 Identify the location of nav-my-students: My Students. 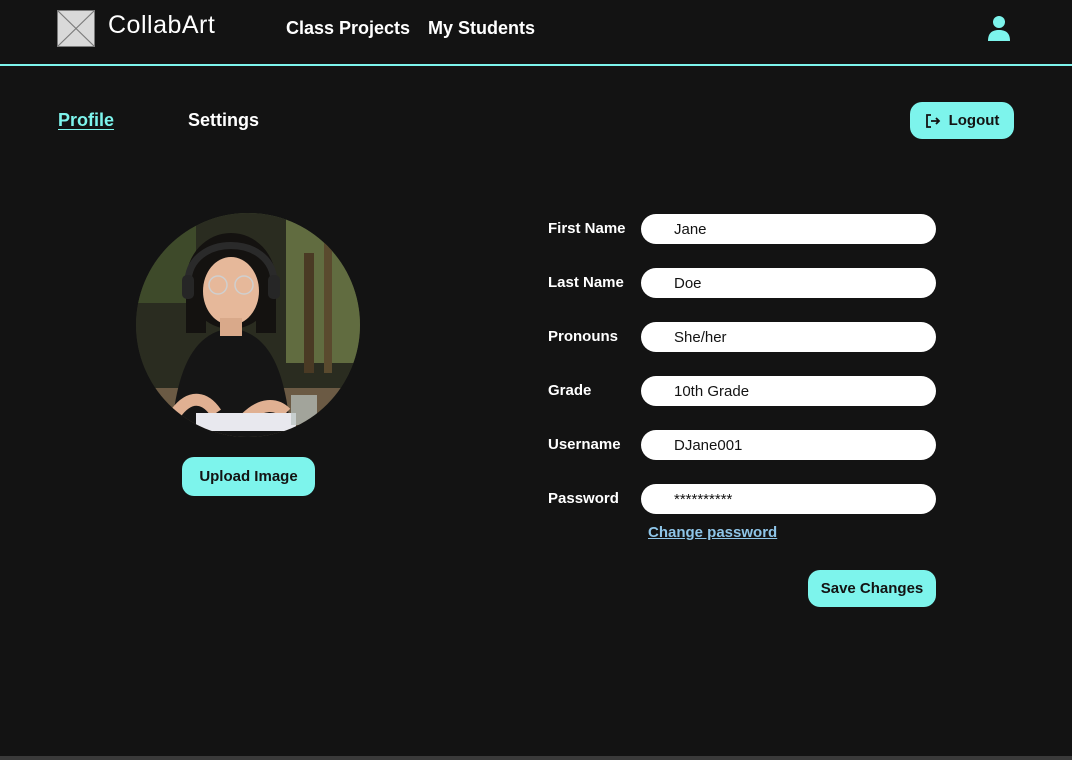
(481, 28).